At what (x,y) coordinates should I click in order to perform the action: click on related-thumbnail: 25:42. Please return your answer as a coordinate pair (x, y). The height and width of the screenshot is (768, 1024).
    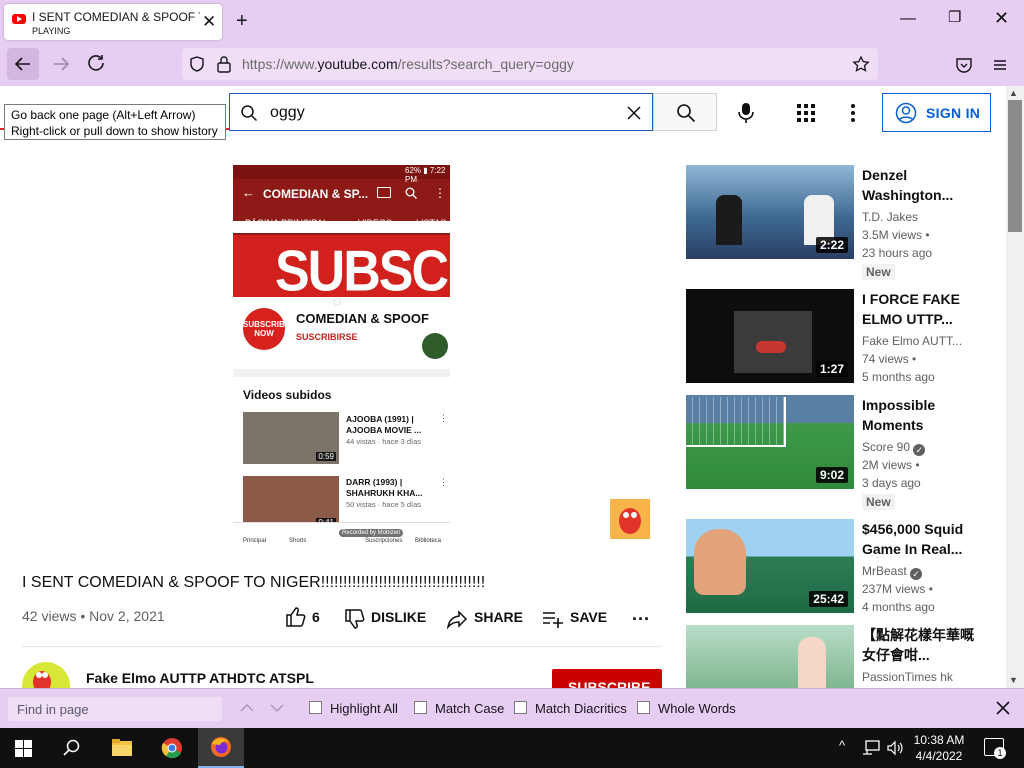
    Looking at the image, I should click on (770, 566).